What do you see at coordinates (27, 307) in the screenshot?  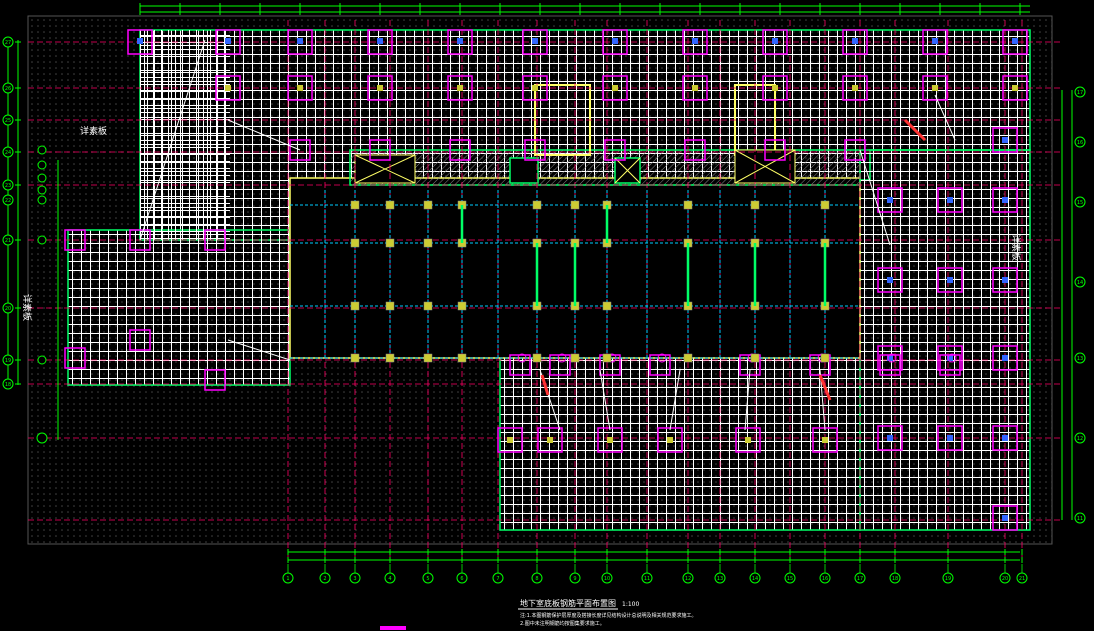 I see `side-label-left-lower: 详素板` at bounding box center [27, 307].